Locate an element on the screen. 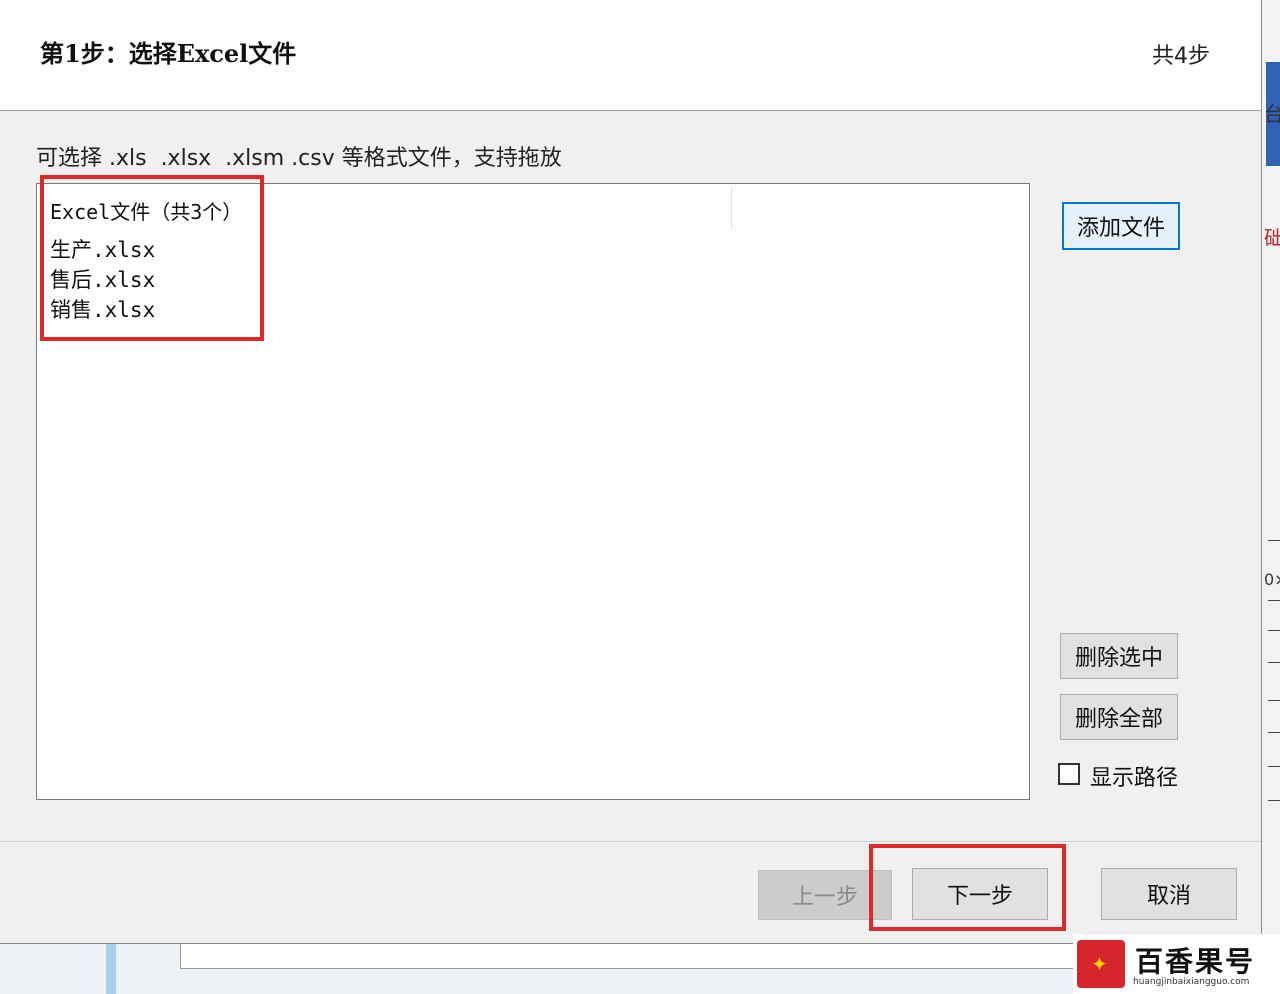  file-list-highlight is located at coordinates (152, 258).